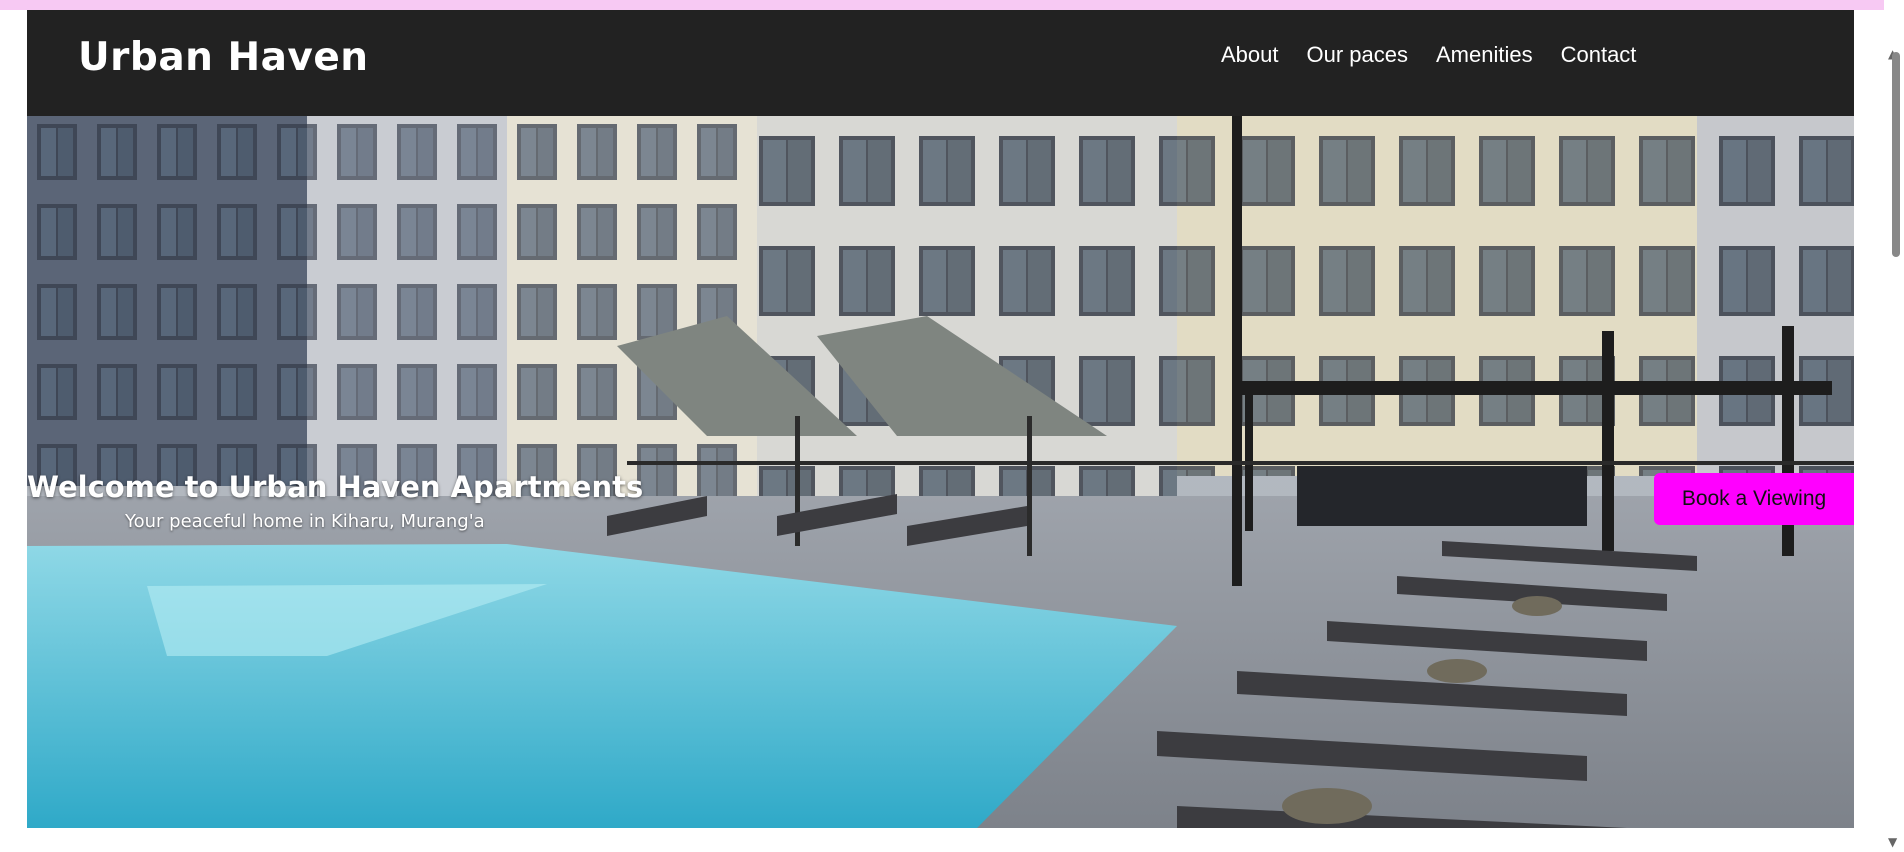 The height and width of the screenshot is (852, 1904). What do you see at coordinates (1599, 55) in the screenshot?
I see `nav-link-contact: Contact` at bounding box center [1599, 55].